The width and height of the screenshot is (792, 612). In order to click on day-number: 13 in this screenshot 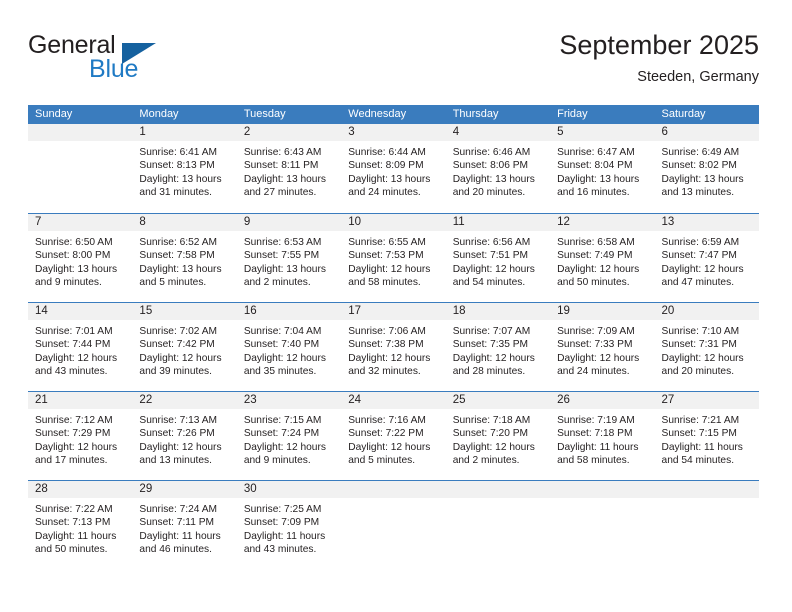, I will do `click(706, 222)`.